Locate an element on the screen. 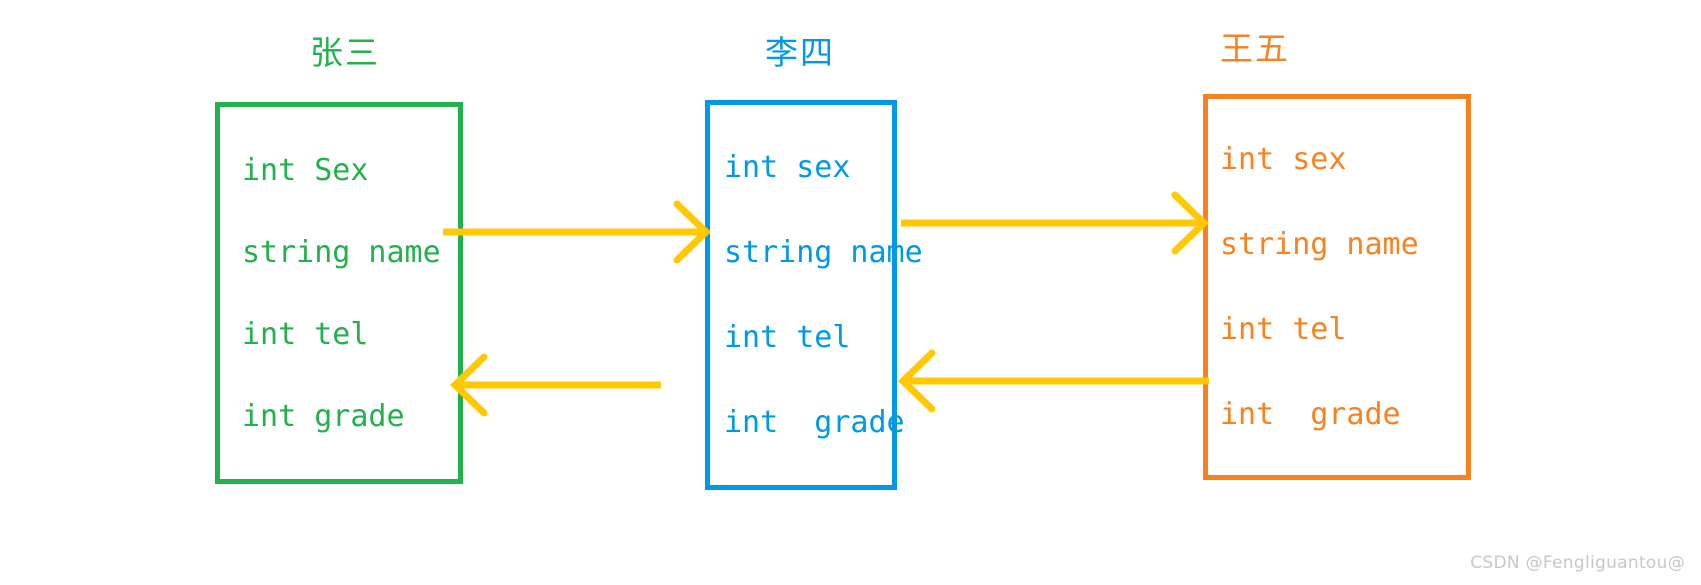 Image resolution: width=1701 pixels, height=585 pixels. entity-wangwu-box: int sex string name int tel int grade is located at coordinates (1337, 287).